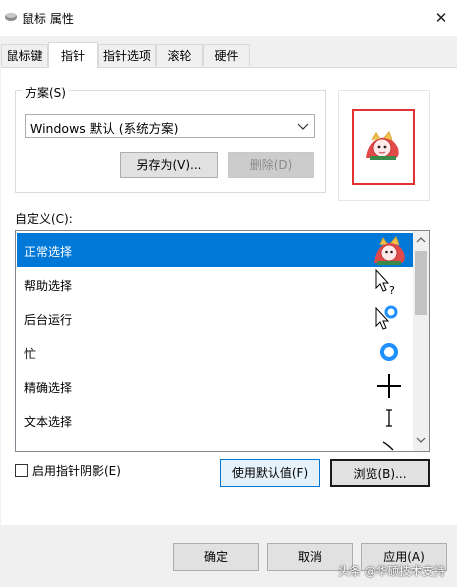 The width and height of the screenshot is (457, 587). What do you see at coordinates (215, 444) in the screenshot?
I see `list-item` at bounding box center [215, 444].